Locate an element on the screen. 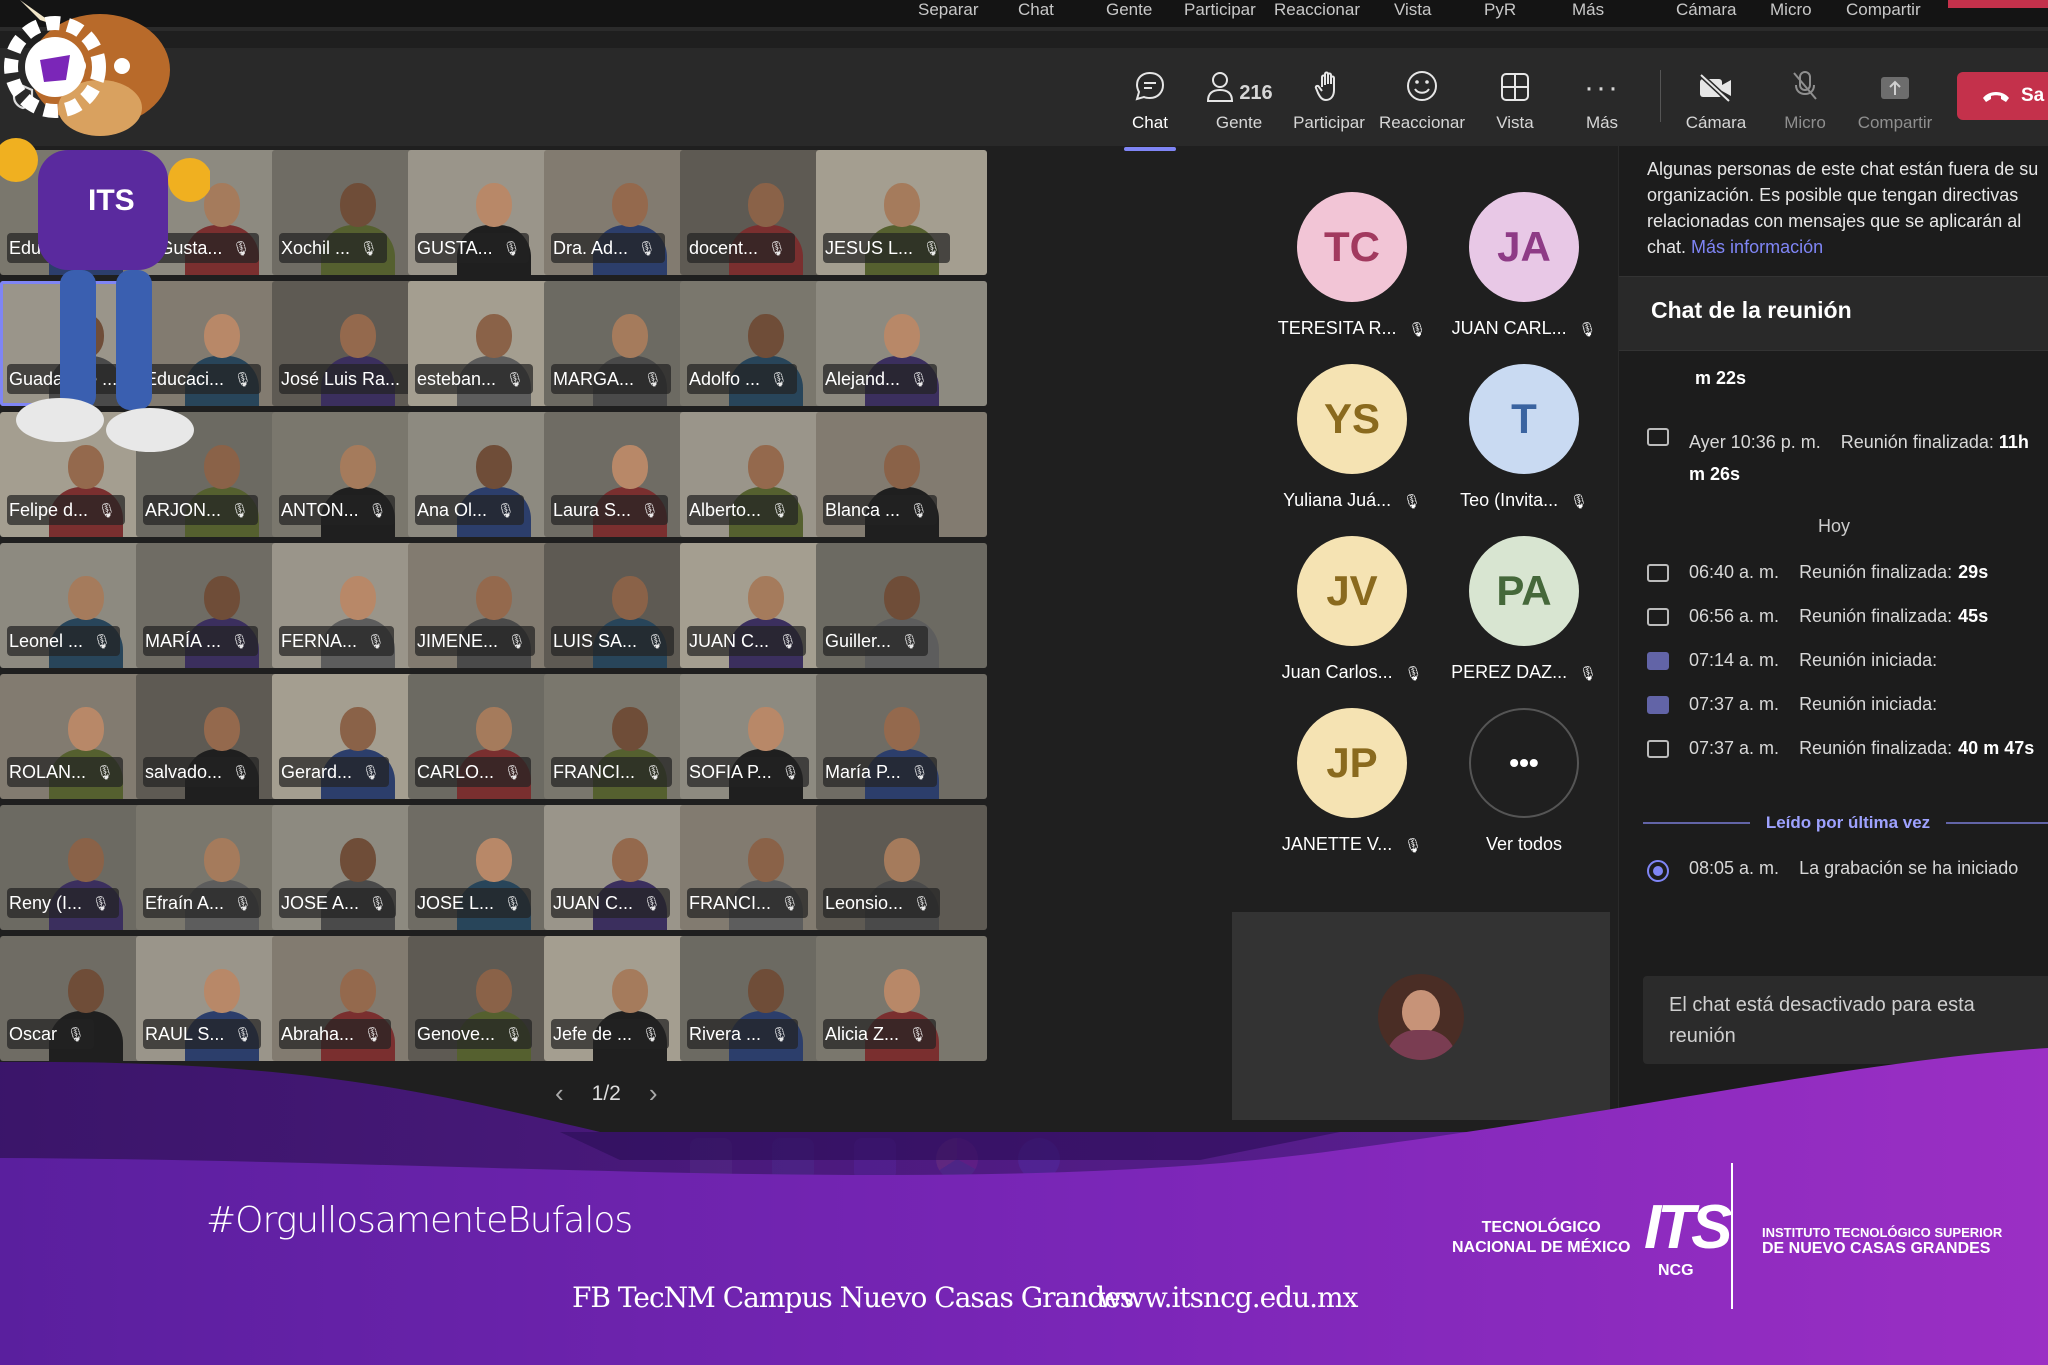 The image size is (2048, 1365). chat-event: 07:37 a. m. Reunión finalizada: 40 m 47s is located at coordinates (1847, 748).